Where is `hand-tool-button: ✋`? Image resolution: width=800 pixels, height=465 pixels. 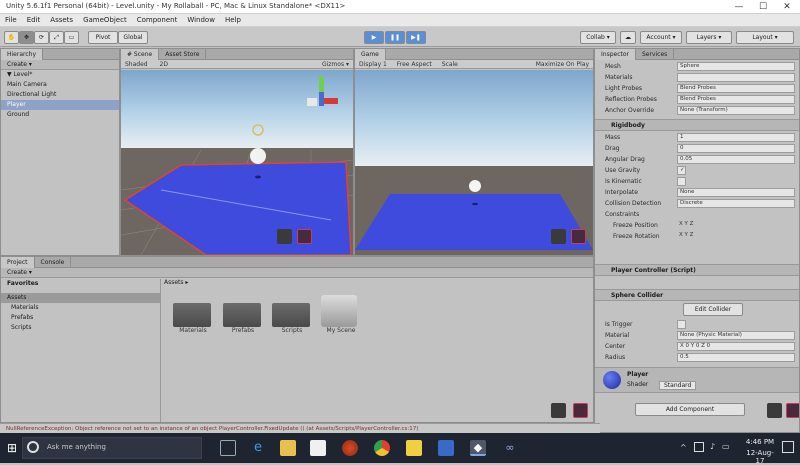 hand-tool-button: ✋ is located at coordinates (11, 37).